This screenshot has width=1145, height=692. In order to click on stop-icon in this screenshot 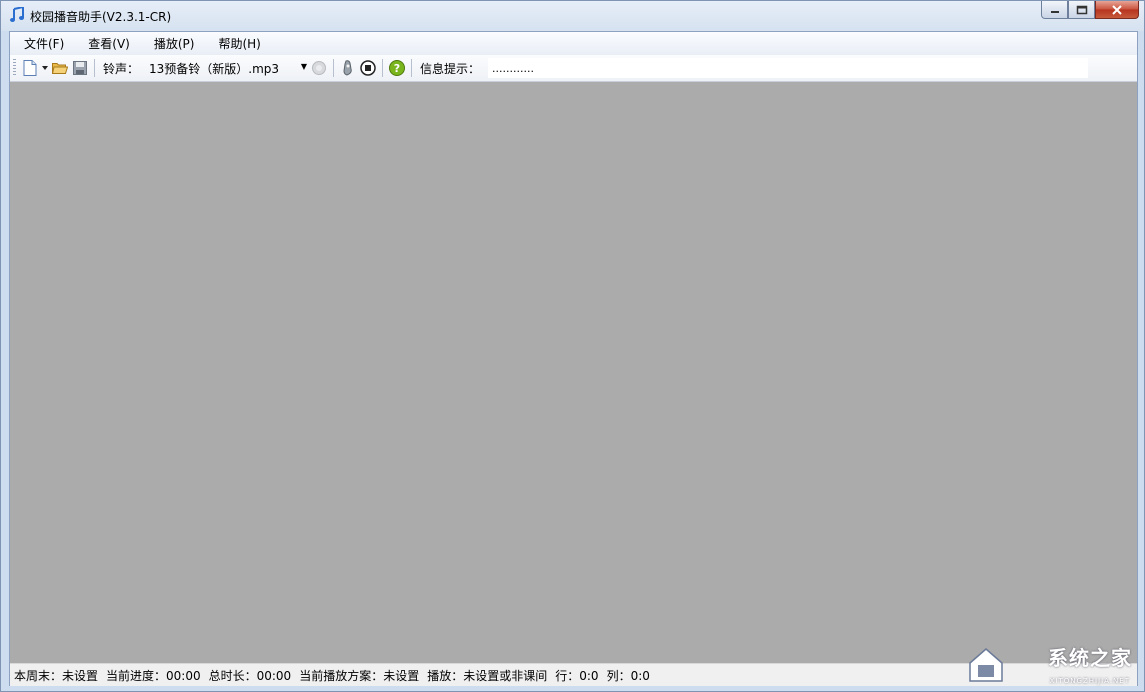, I will do `click(368, 68)`.